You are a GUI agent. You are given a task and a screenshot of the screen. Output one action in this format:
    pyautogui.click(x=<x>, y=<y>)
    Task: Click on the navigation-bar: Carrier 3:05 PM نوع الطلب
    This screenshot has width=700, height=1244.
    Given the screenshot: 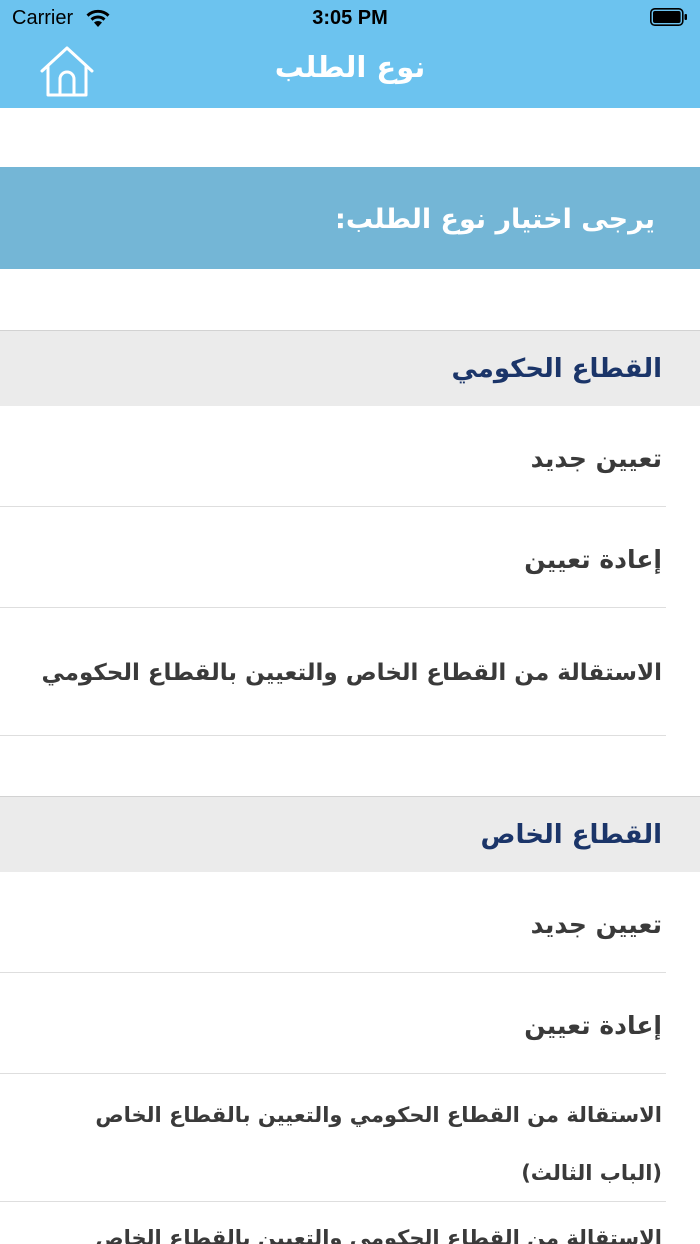 What is the action you would take?
    pyautogui.click(x=350, y=54)
    